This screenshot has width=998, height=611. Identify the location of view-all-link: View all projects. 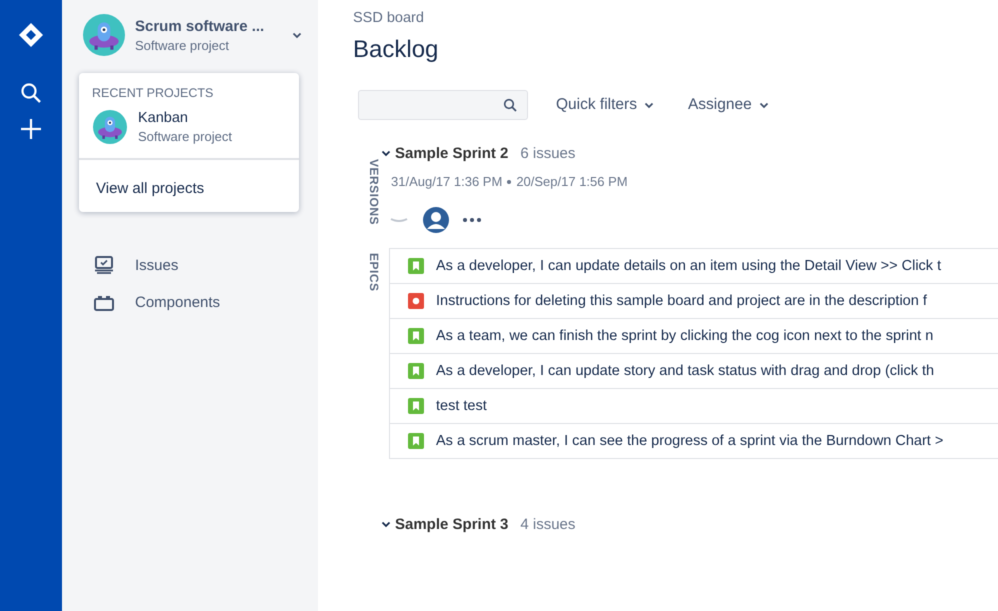
(189, 186).